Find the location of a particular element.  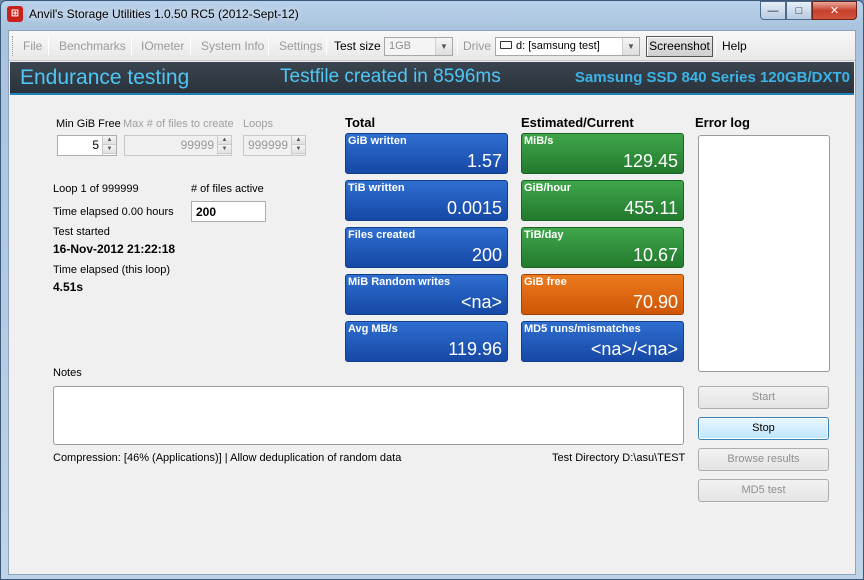

menu-help: Help is located at coordinates (734, 46).